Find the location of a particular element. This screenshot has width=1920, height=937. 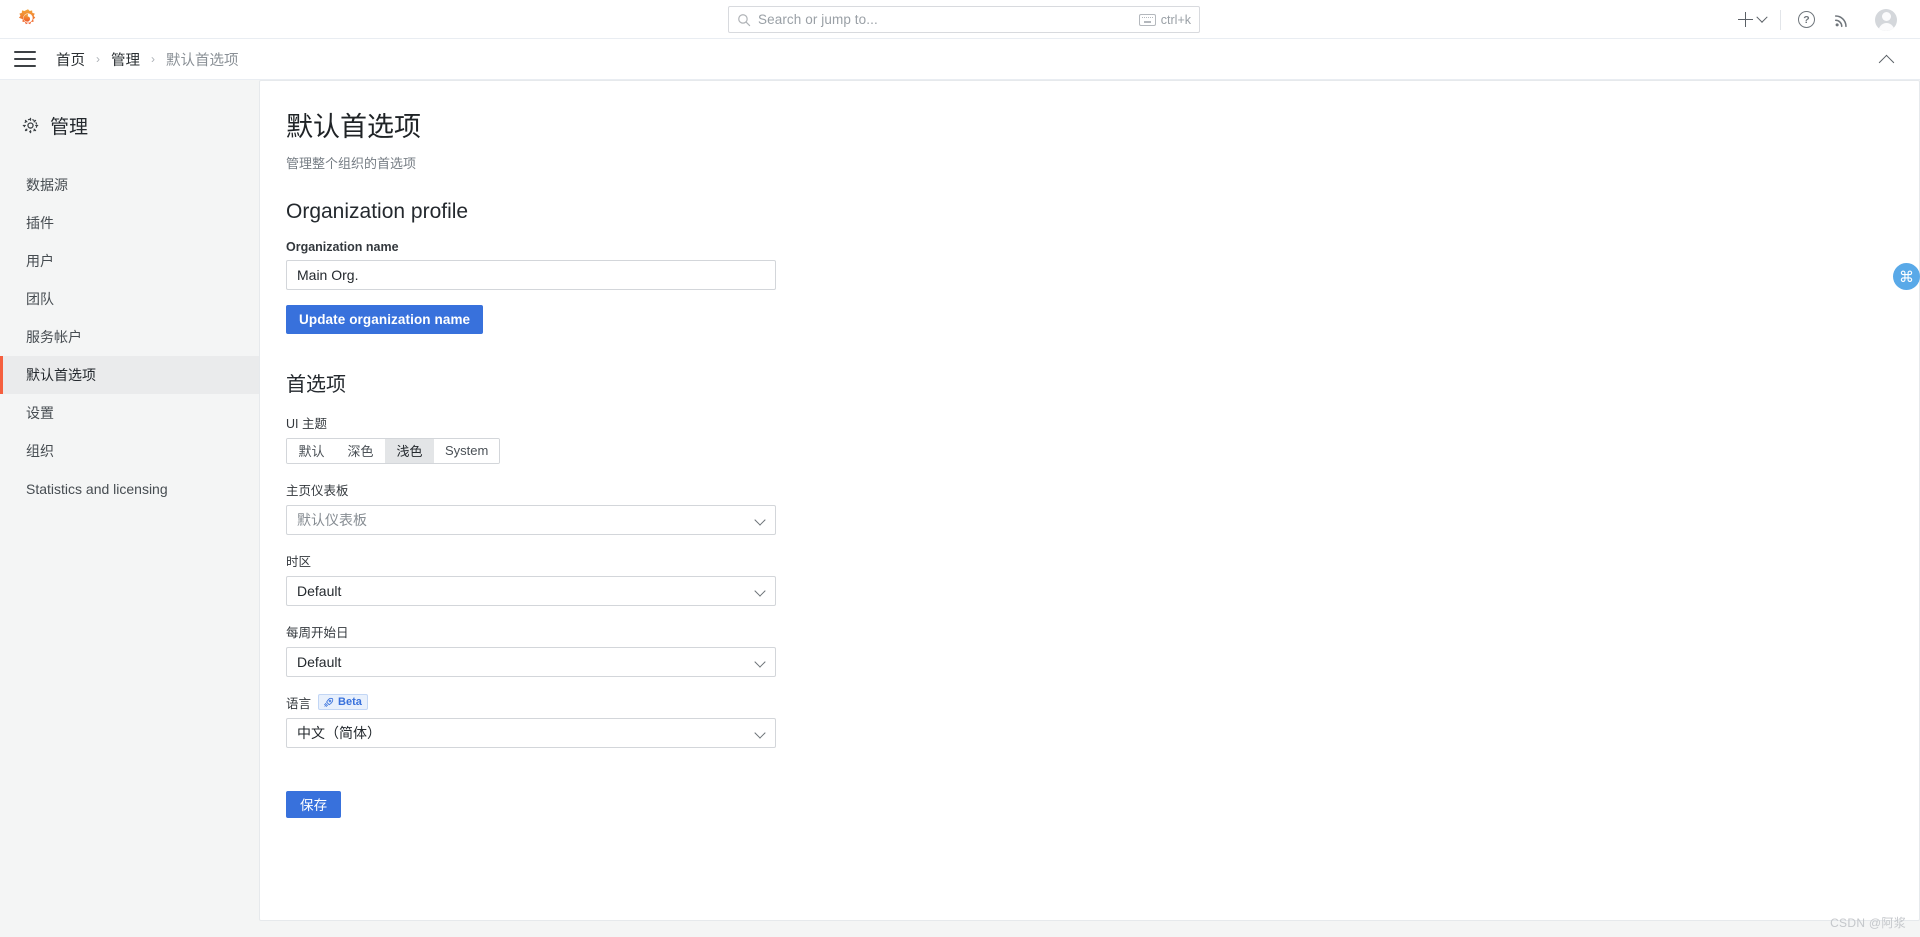

ui-theme-field: UI 主题 默认 深色 浅色 System is located at coordinates (1102, 438).